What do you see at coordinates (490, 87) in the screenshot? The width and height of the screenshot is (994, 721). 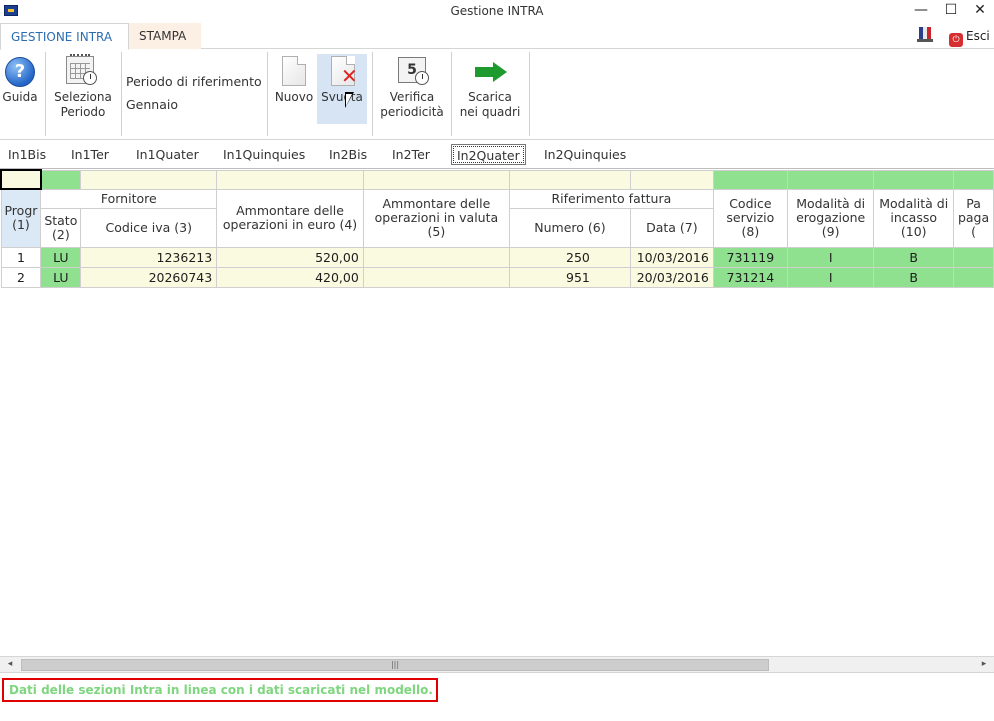 I see `scarica-nei-quadri-button: Scarica nei quadri` at bounding box center [490, 87].